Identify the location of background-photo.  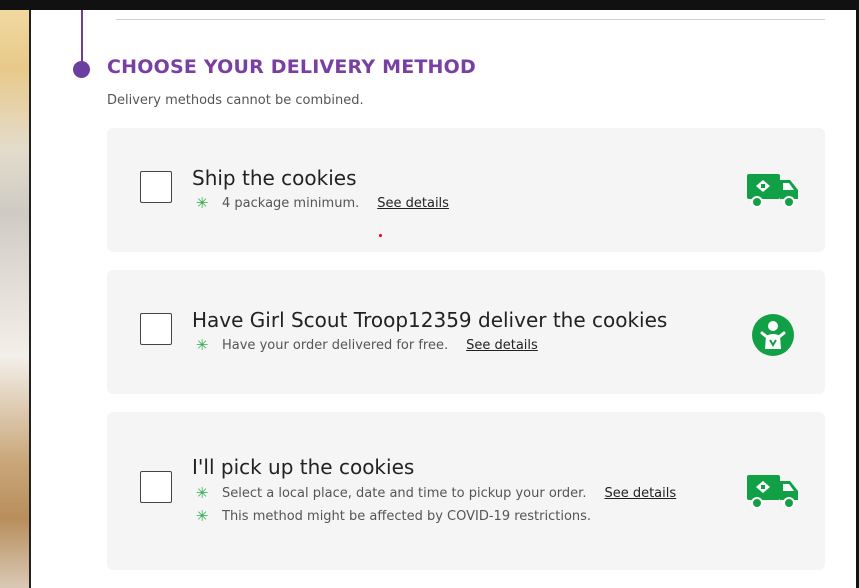
(15, 299).